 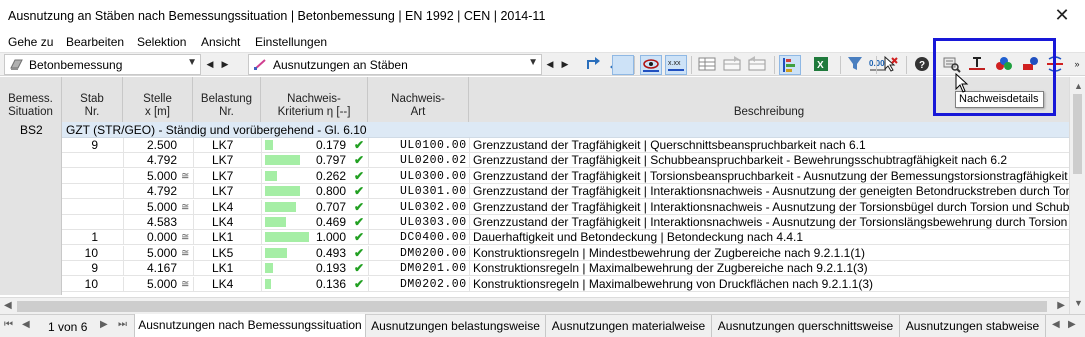 What do you see at coordinates (1032, 65) in the screenshot?
I see `members-button` at bounding box center [1032, 65].